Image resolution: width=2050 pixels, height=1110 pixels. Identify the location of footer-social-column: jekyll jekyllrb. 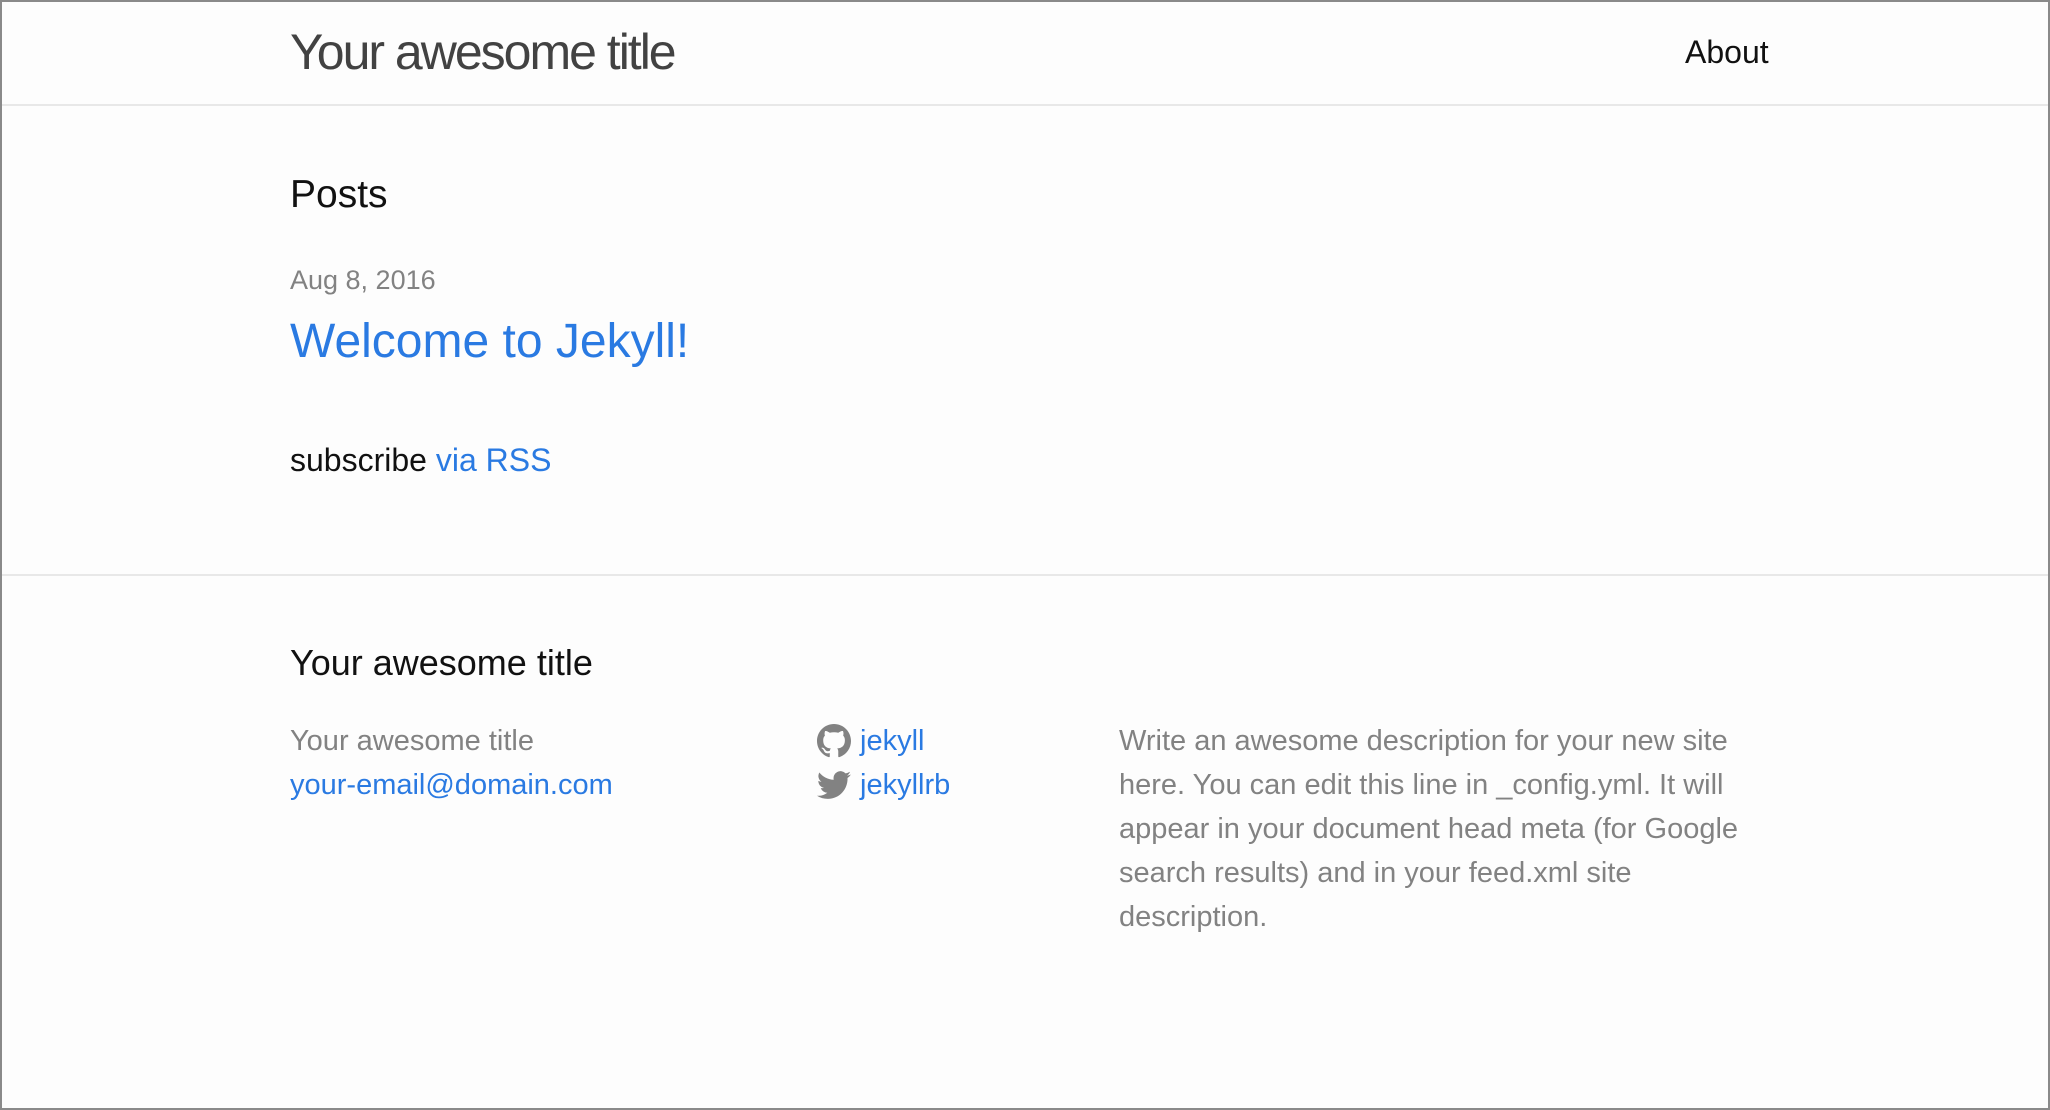
(883, 763).